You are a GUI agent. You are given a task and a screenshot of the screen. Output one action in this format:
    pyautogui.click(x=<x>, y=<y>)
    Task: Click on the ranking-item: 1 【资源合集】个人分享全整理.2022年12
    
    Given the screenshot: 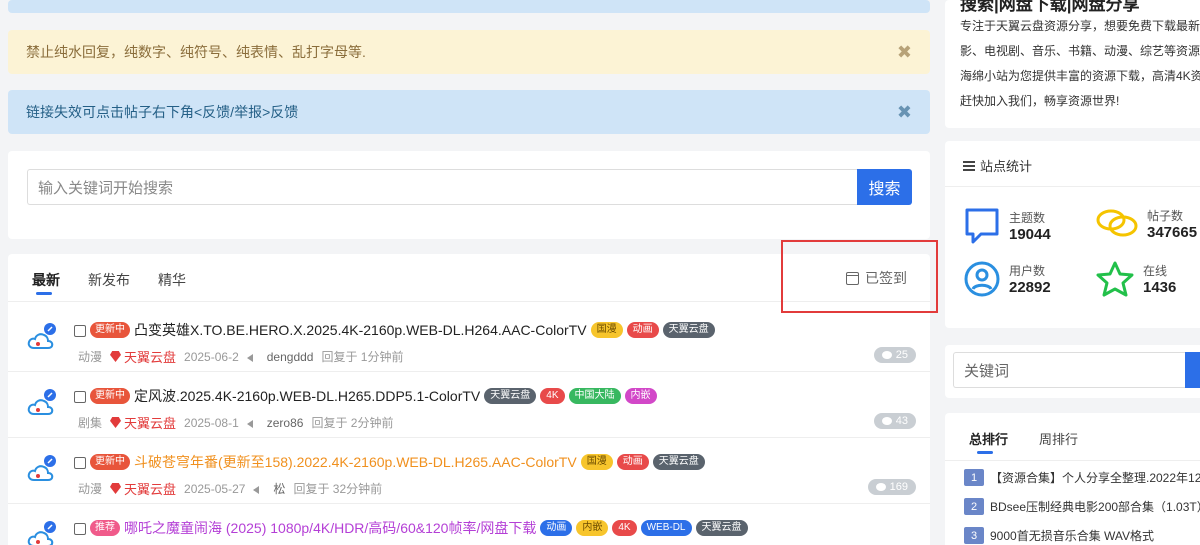 What is the action you would take?
    pyautogui.click(x=1082, y=477)
    